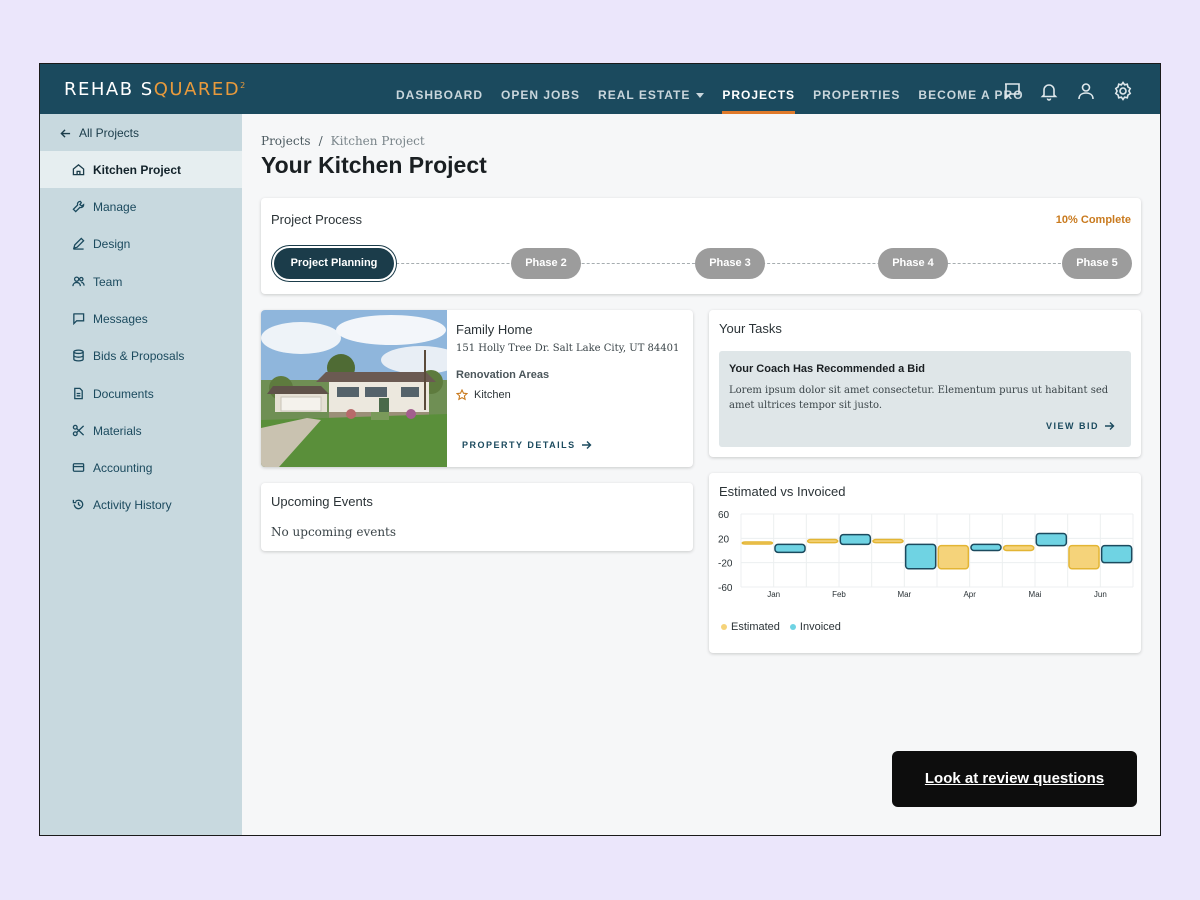  What do you see at coordinates (519, 445) in the screenshot?
I see `property-details-label: PROPERTY DETAILS` at bounding box center [519, 445].